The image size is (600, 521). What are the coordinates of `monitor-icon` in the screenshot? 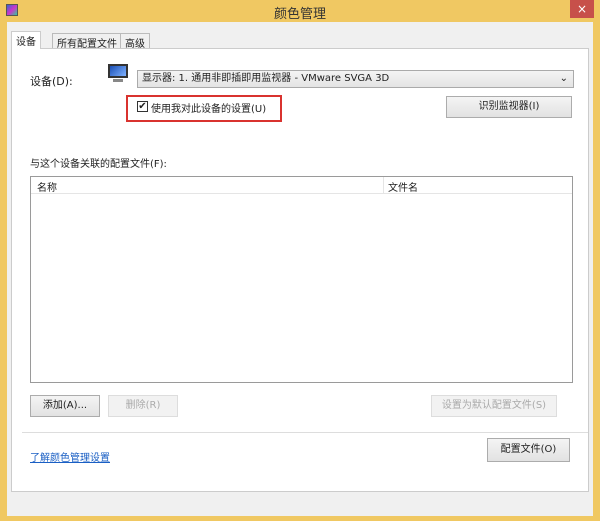 It's located at (119, 73).